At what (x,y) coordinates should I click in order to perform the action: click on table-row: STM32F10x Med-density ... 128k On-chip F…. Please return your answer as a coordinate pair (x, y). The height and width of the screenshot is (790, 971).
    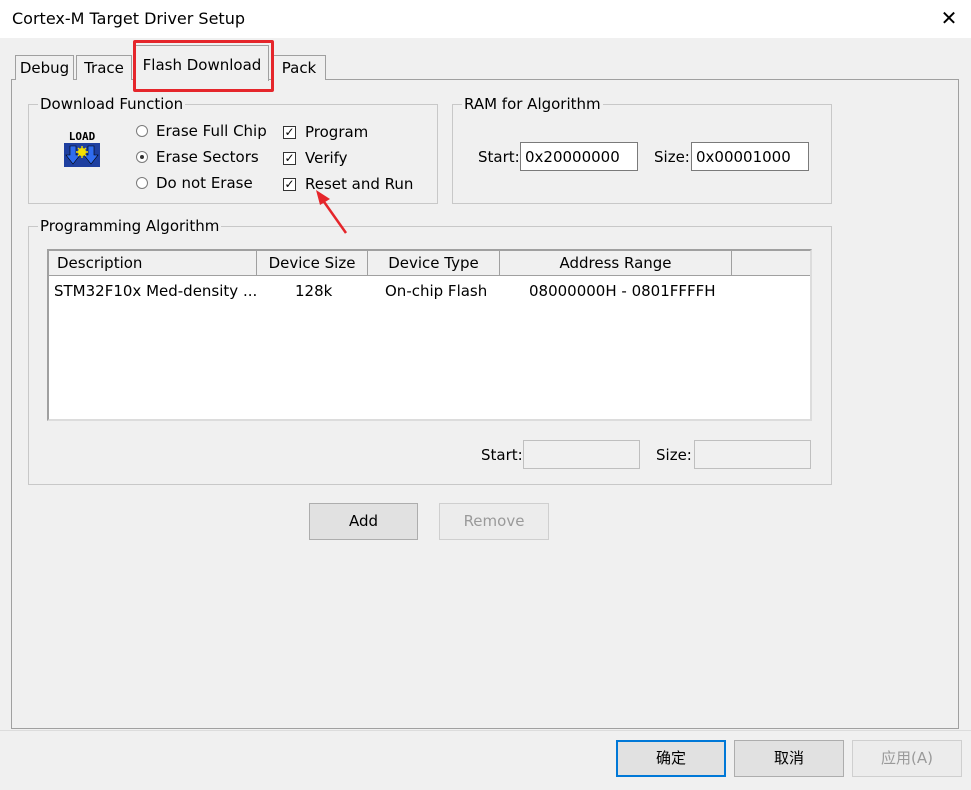
    Looking at the image, I should click on (429, 291).